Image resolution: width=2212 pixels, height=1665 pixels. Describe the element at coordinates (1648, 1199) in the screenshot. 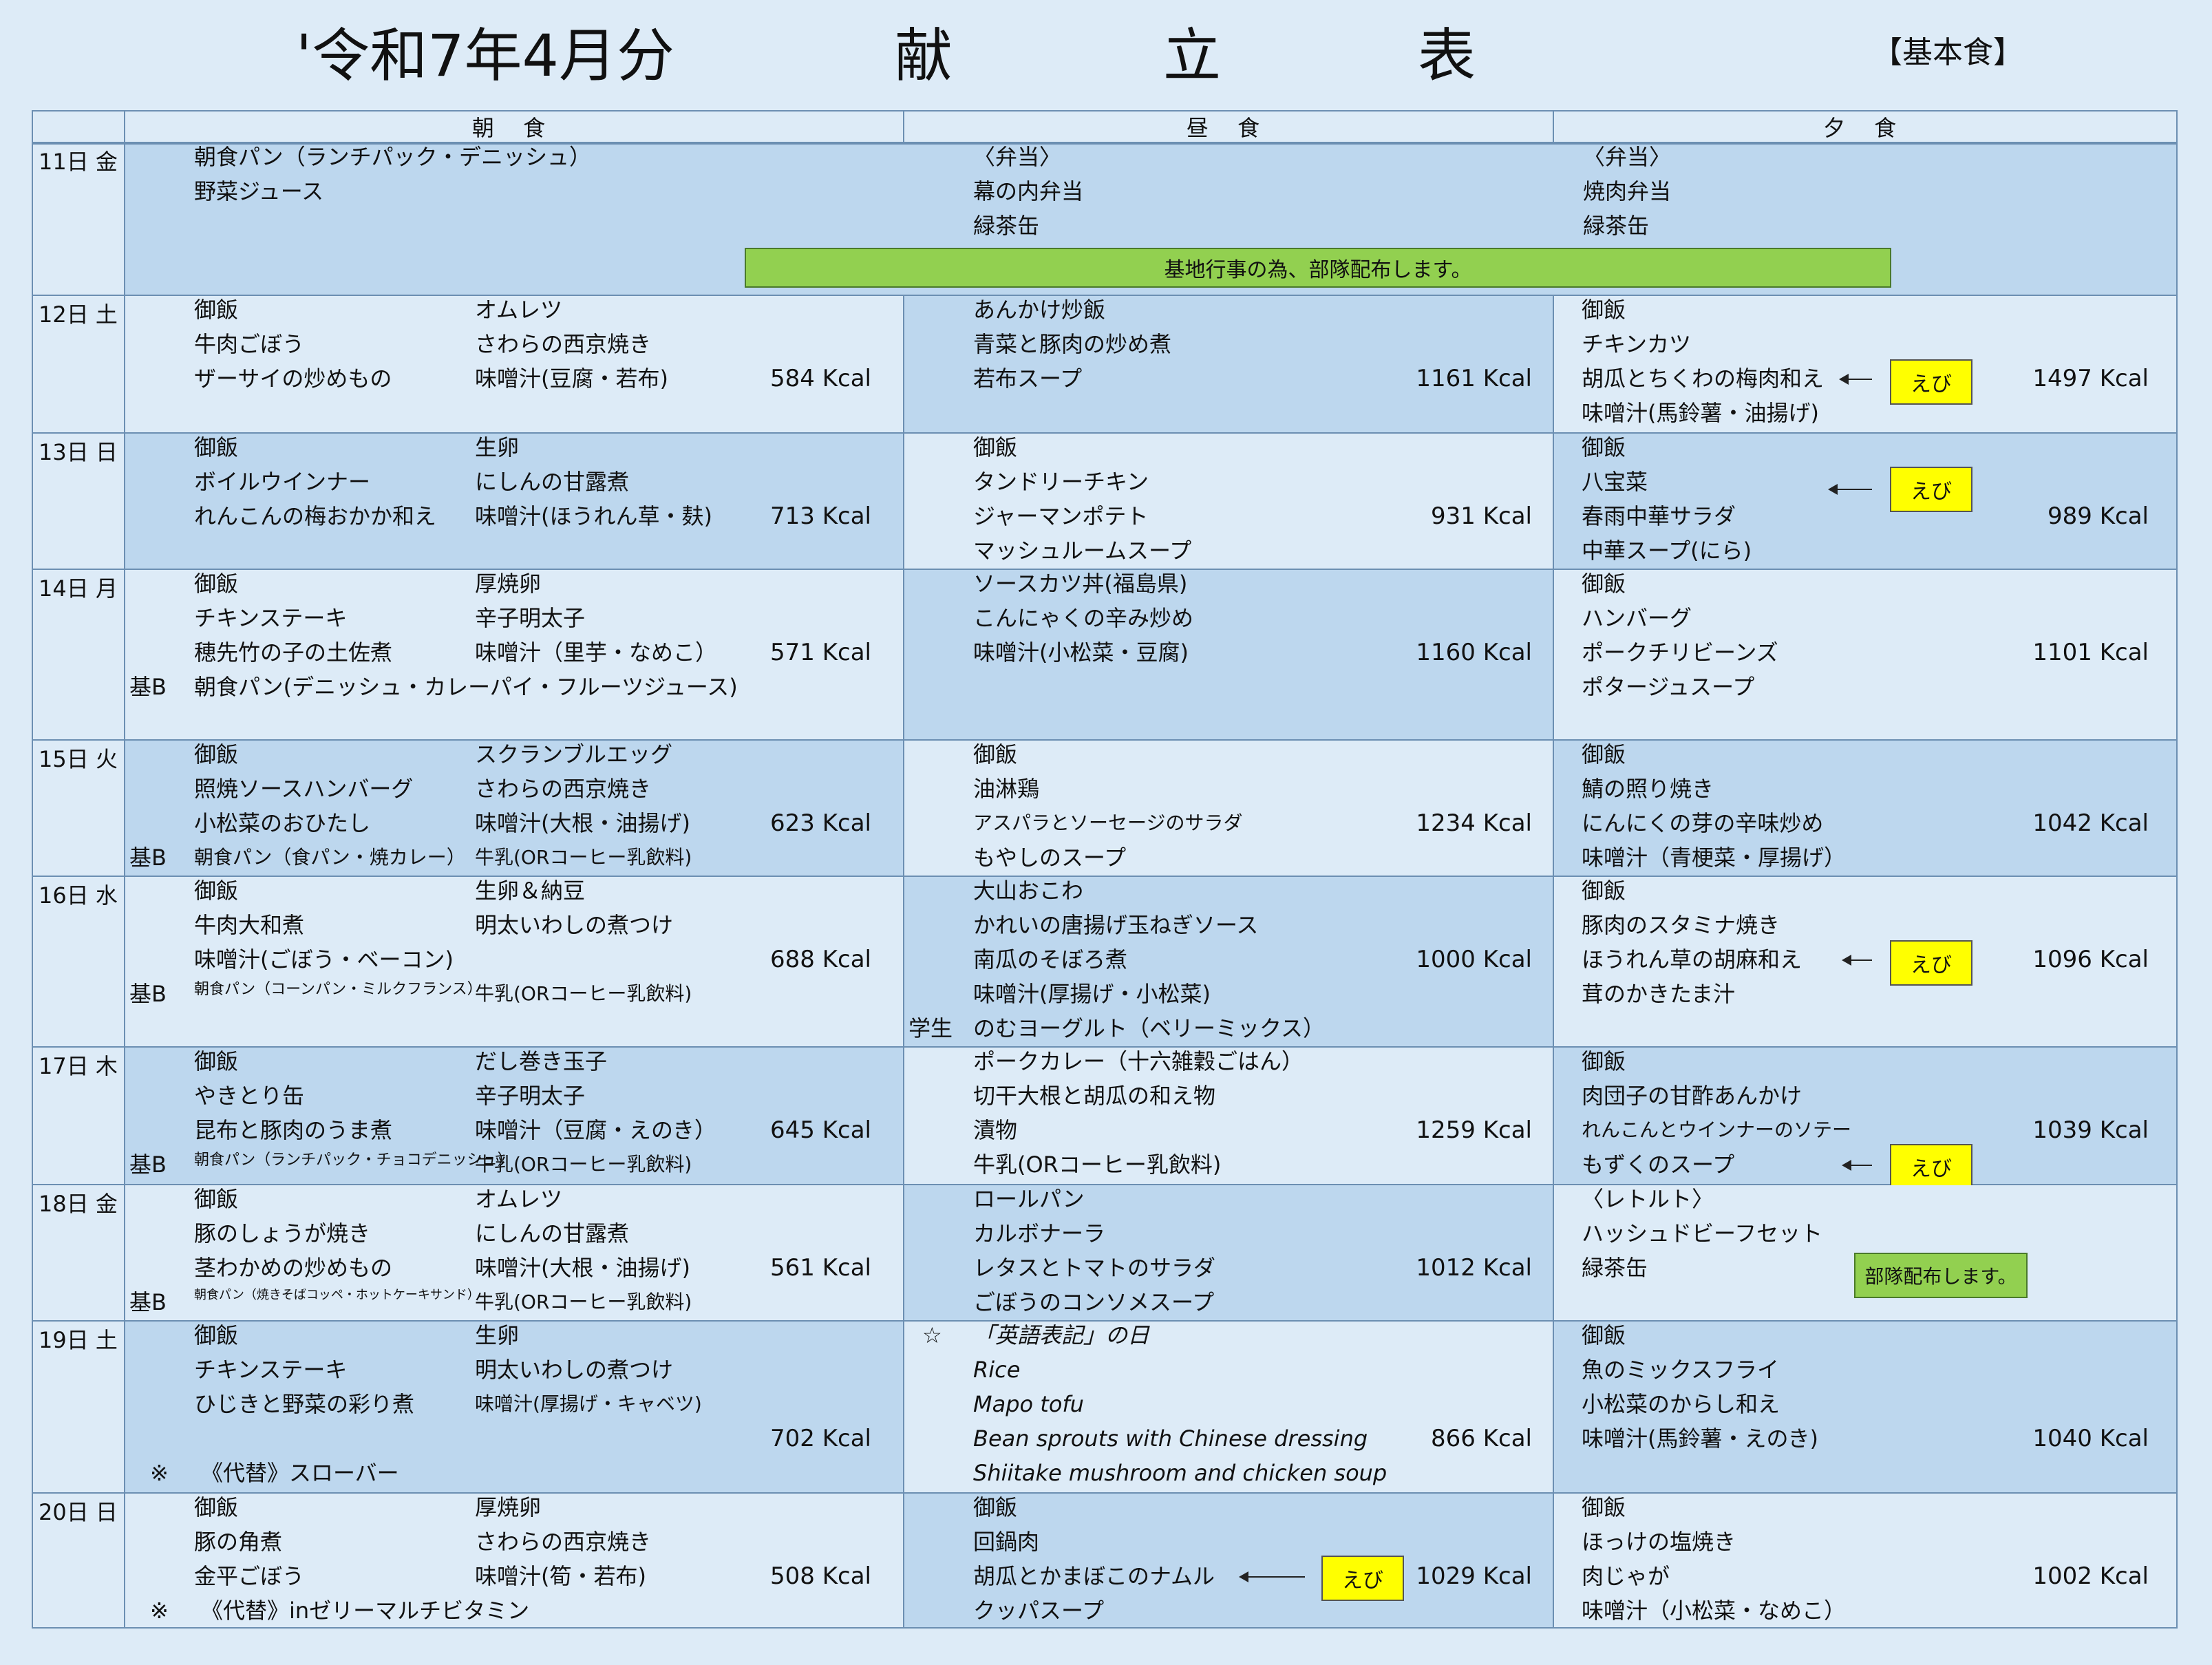

I see `dinner-item: 〈レトルト〉` at that location.